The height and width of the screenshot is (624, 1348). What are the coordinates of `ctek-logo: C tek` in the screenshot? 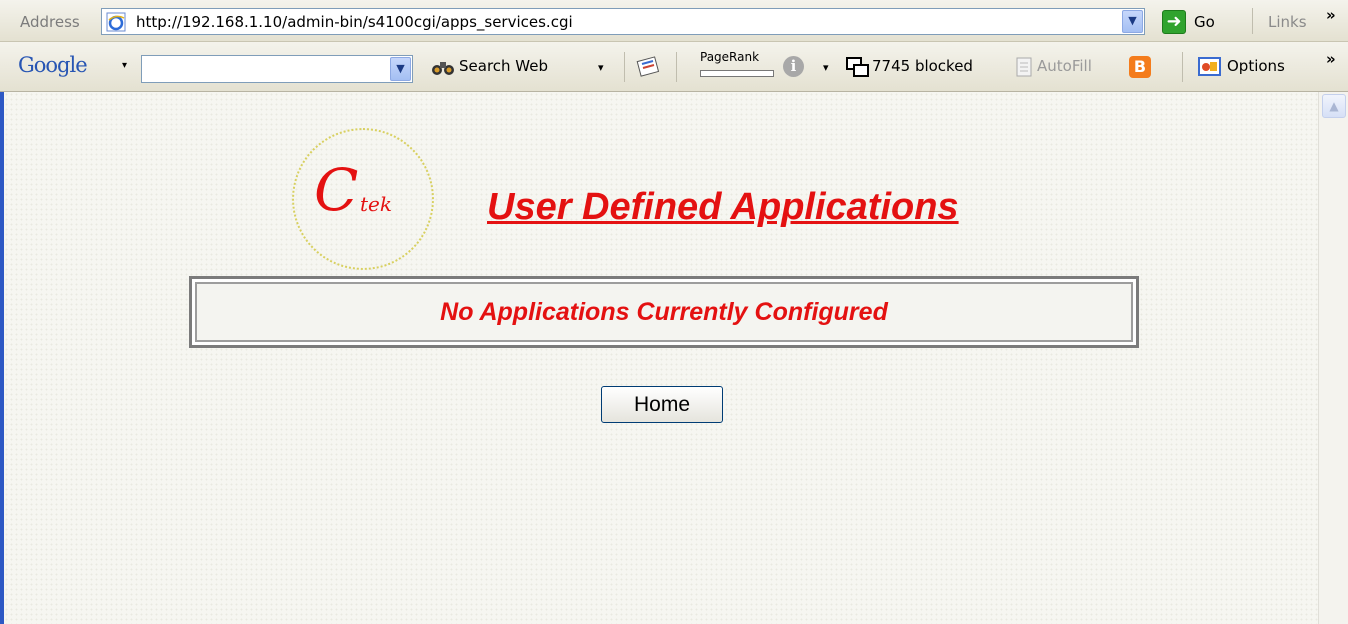 It's located at (363, 199).